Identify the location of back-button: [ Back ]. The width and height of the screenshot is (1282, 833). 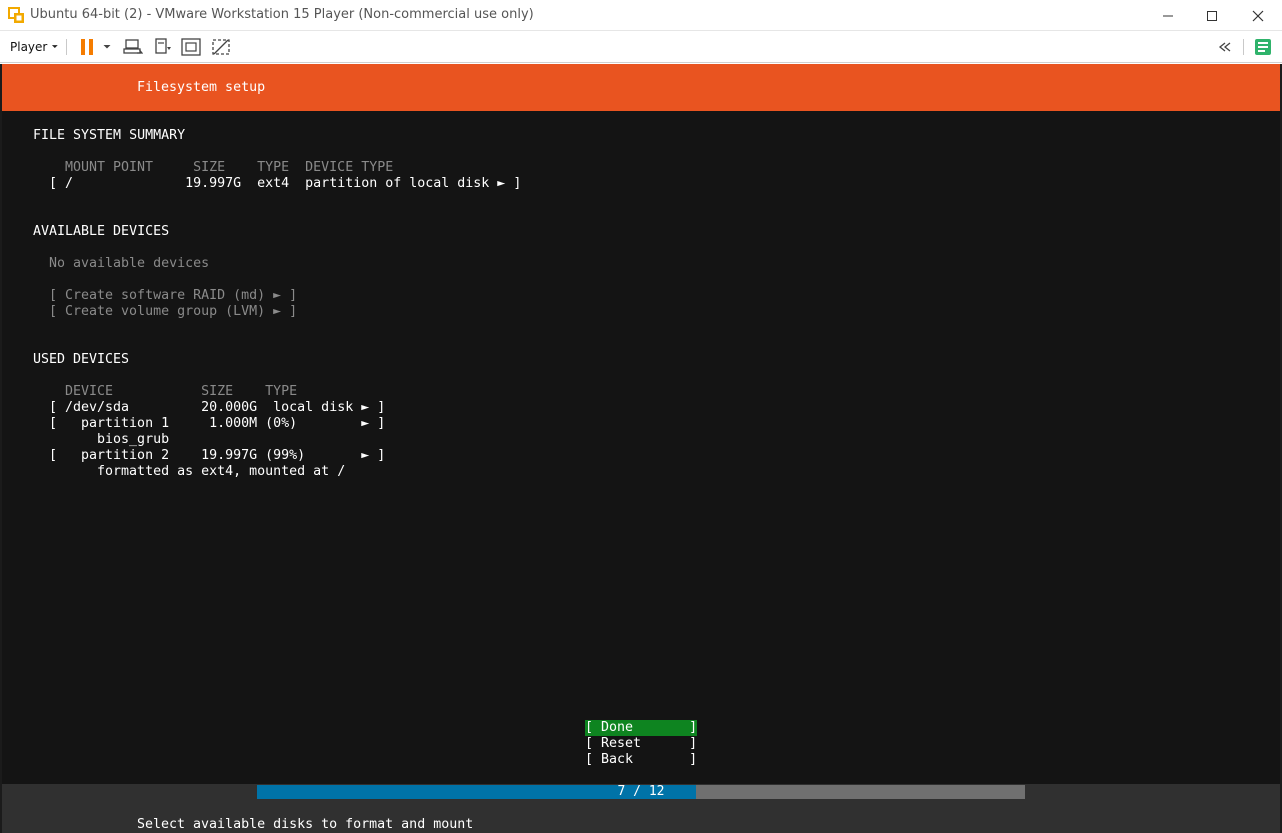
(641, 760).